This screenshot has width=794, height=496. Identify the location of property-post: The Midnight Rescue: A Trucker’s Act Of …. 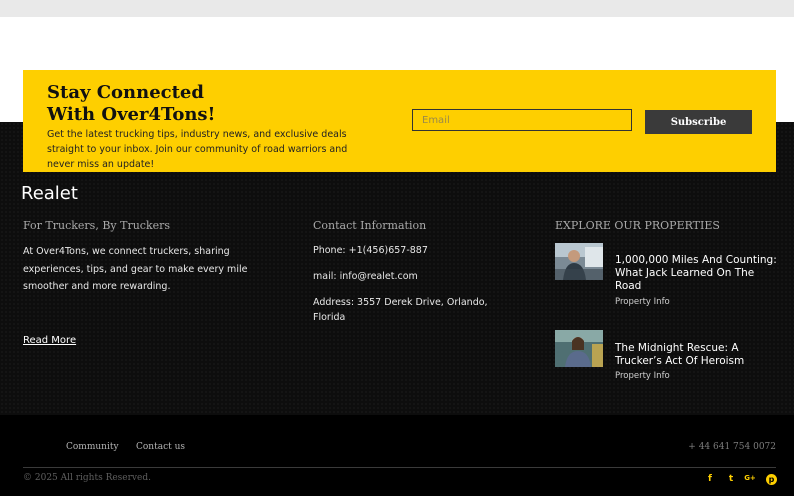
(670, 357).